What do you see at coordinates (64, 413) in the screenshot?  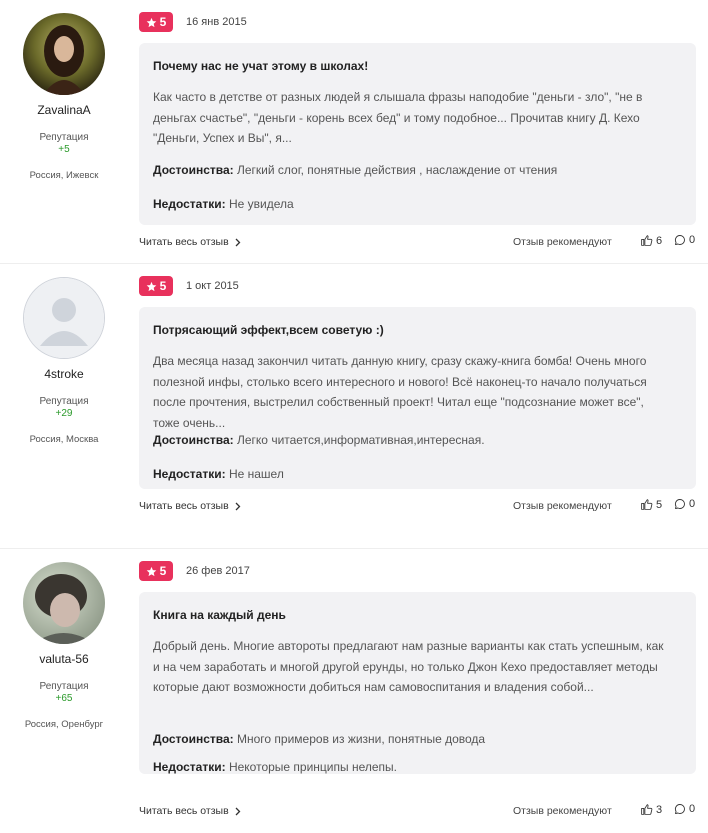 I see `reputation-value: +29` at bounding box center [64, 413].